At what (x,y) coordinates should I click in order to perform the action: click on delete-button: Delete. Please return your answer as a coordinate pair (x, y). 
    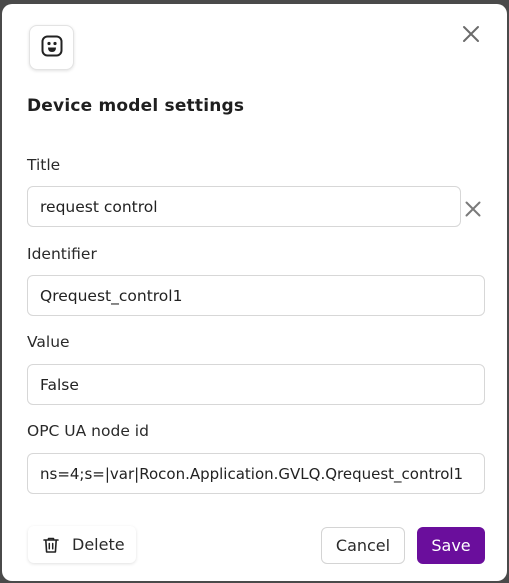
    Looking at the image, I should click on (82, 544).